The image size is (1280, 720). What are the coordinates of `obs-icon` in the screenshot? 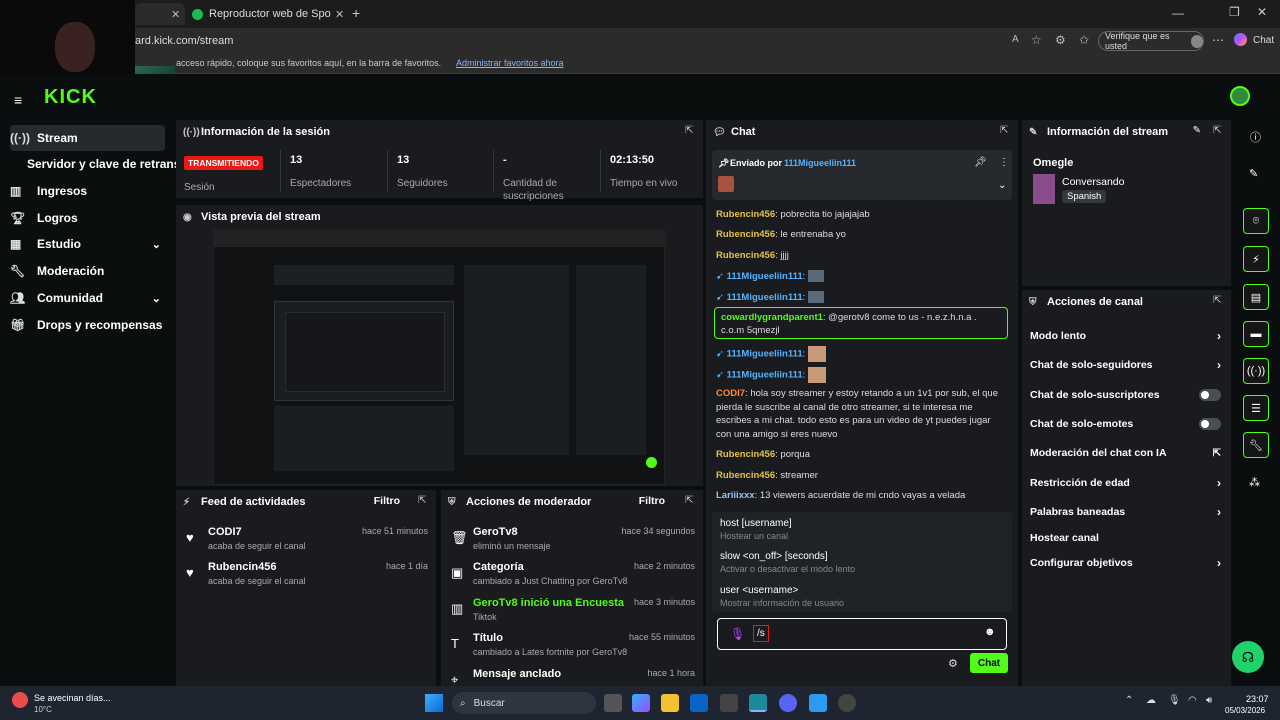 It's located at (847, 703).